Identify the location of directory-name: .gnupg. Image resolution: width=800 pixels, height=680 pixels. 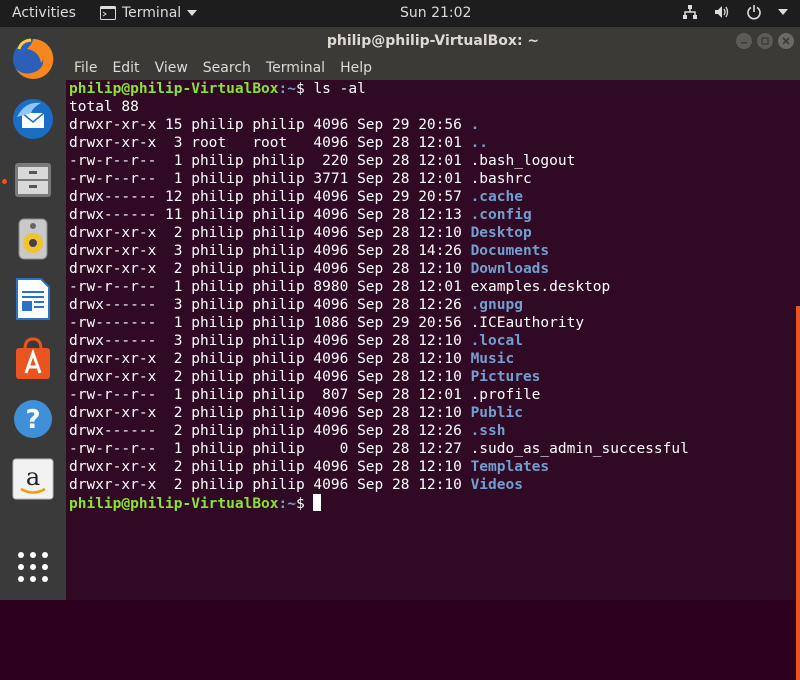
(496, 305).